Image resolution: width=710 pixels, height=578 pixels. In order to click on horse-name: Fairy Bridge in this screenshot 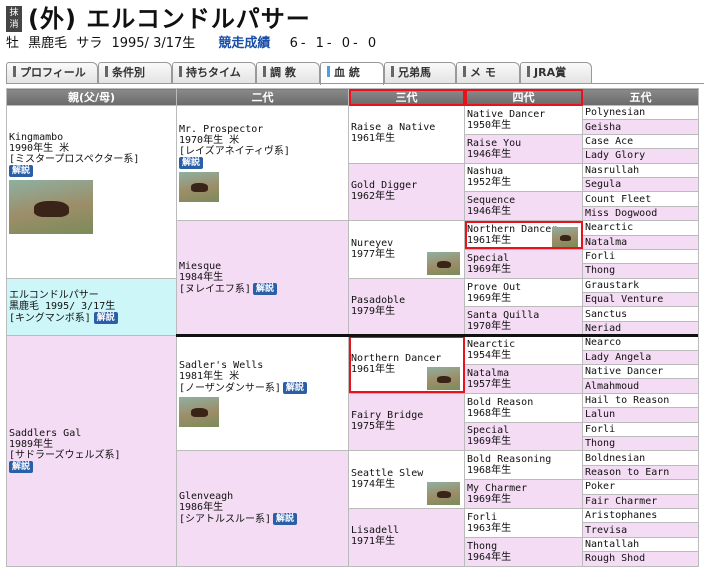, I will do `click(406, 415)`.